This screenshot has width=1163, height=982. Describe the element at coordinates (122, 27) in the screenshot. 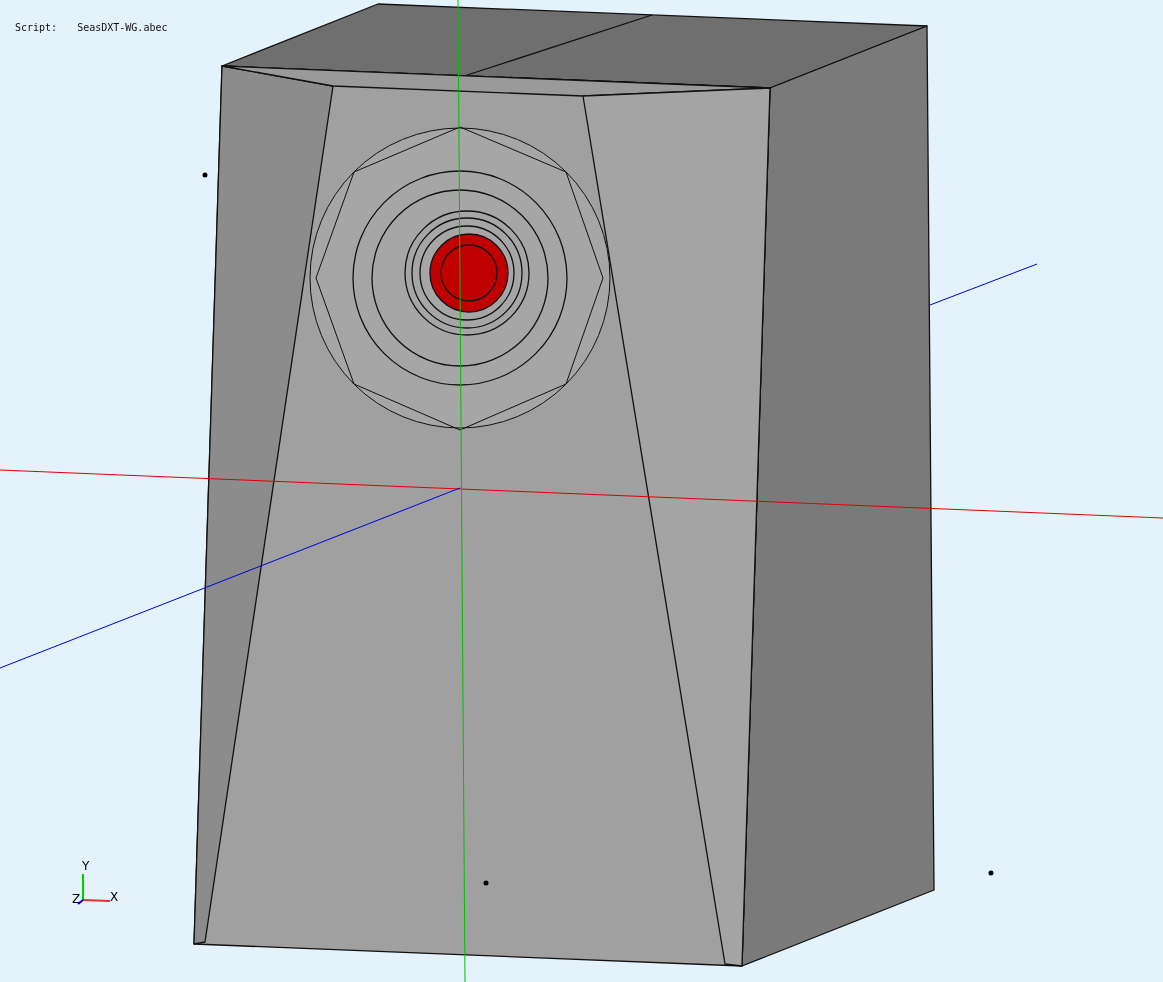

I see `script-file-name: SeasDXT-WG.abec` at that location.